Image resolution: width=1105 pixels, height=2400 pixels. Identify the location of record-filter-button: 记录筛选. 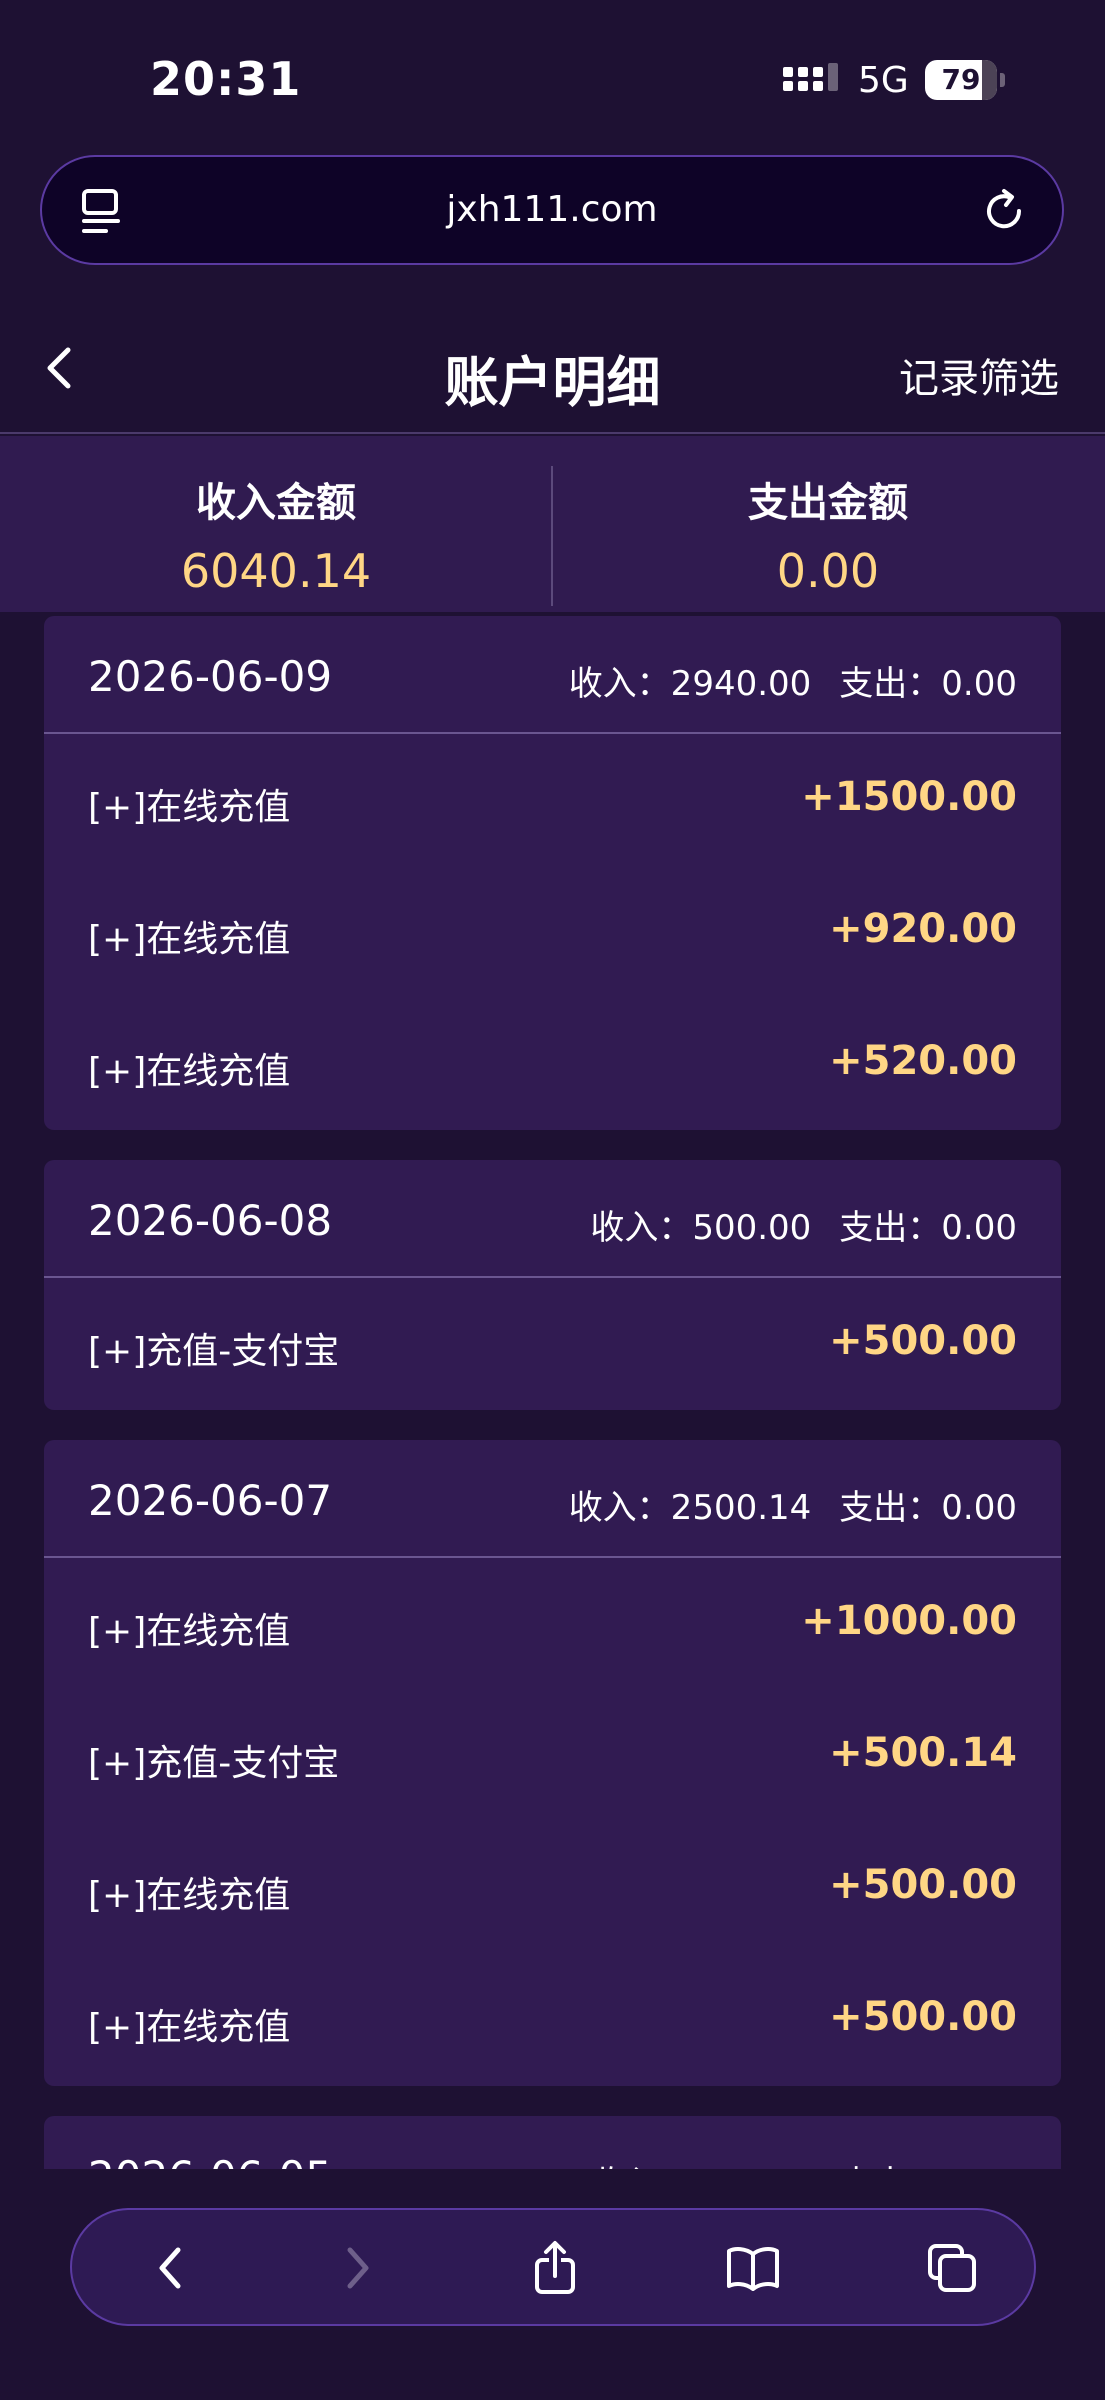
(979, 375).